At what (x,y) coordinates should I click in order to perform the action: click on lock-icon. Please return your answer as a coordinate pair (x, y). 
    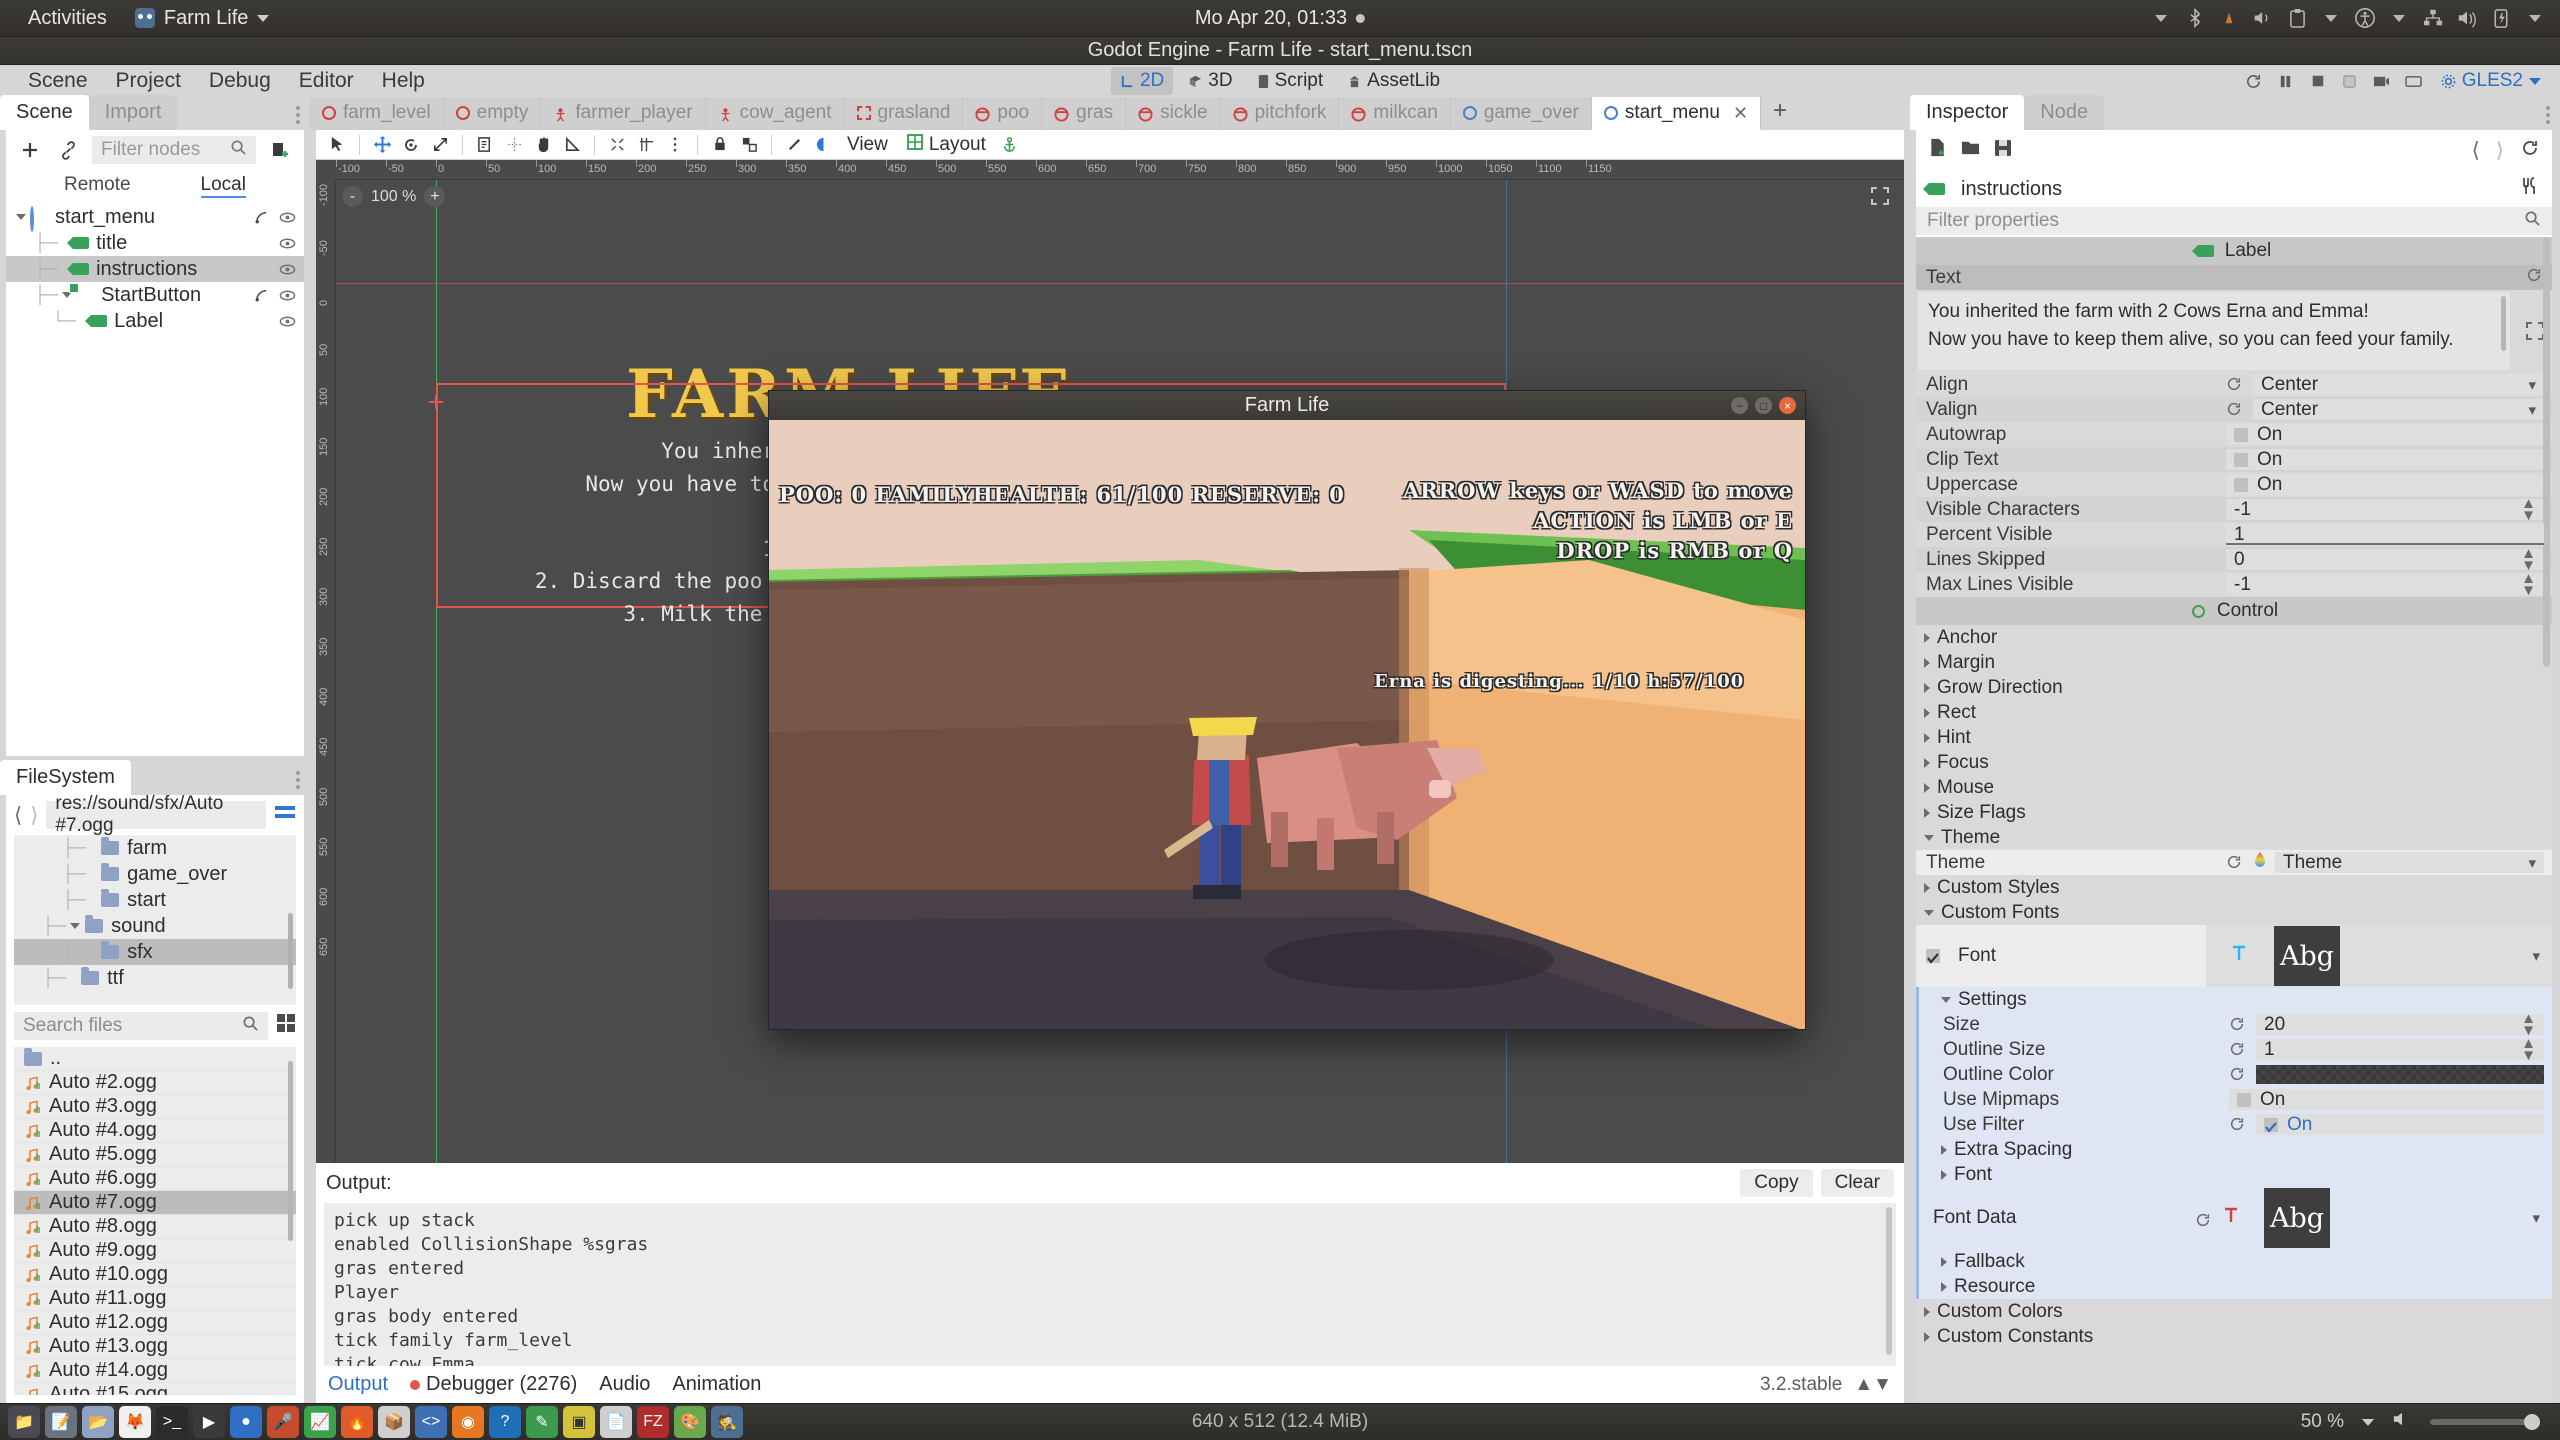
    Looking at the image, I should click on (720, 145).